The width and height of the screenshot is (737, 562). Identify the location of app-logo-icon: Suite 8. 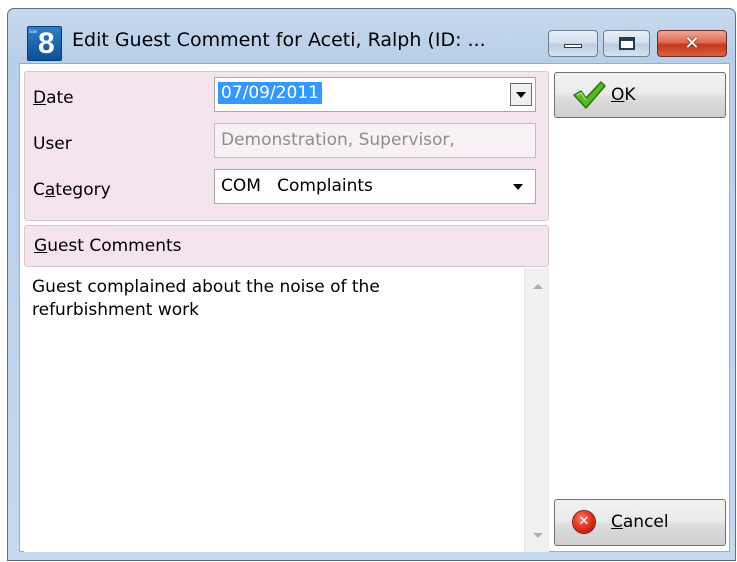
(44, 43).